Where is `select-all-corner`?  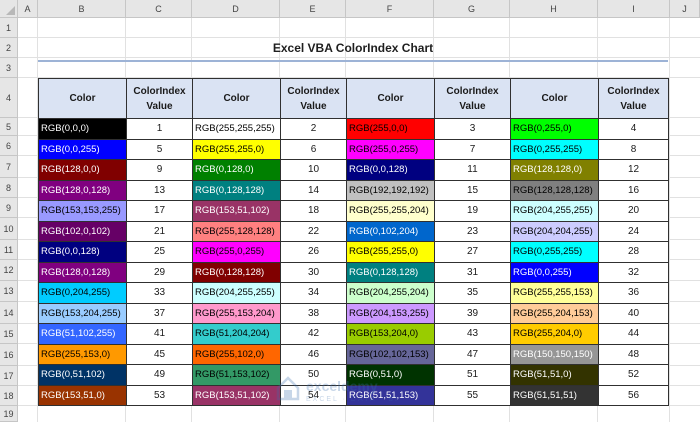 select-all-corner is located at coordinates (9, 9).